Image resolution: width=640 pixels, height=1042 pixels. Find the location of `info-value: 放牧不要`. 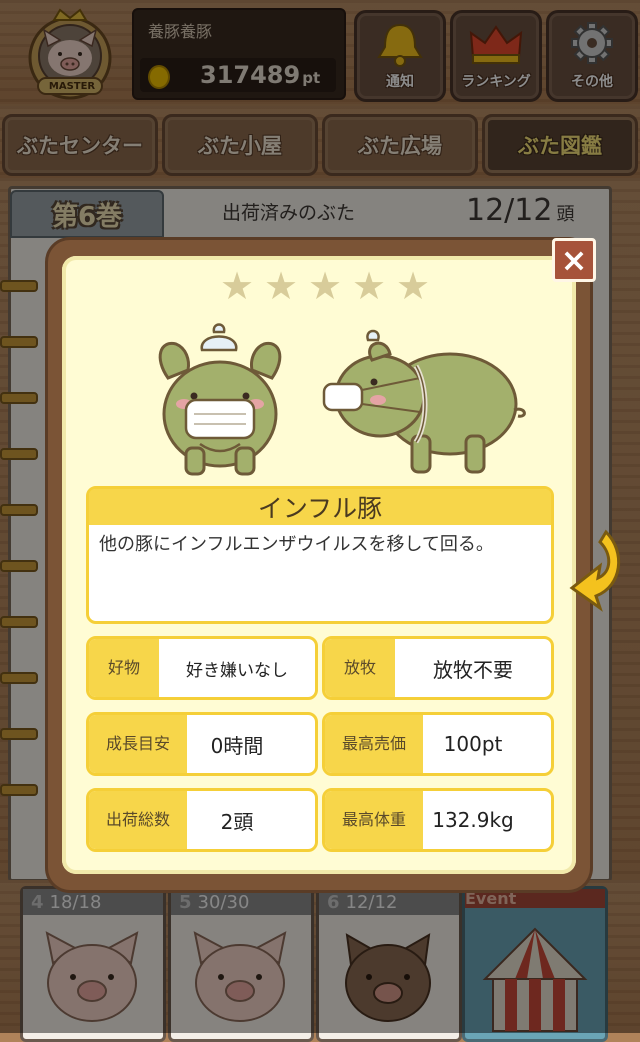

info-value: 放牧不要 is located at coordinates (473, 669).